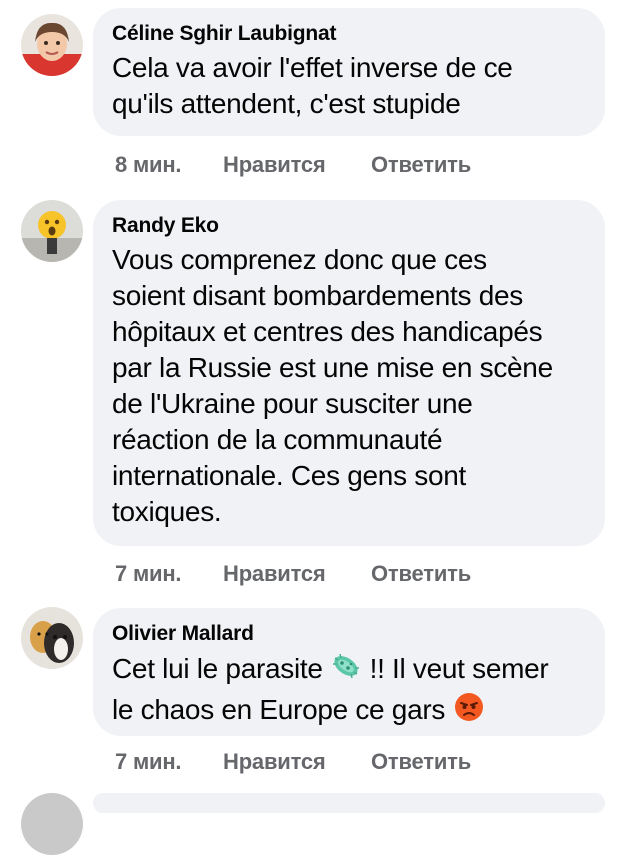 This screenshot has height=855, width=625. What do you see at coordinates (169, 165) in the screenshot?
I see `comment-time: 8 мин.` at bounding box center [169, 165].